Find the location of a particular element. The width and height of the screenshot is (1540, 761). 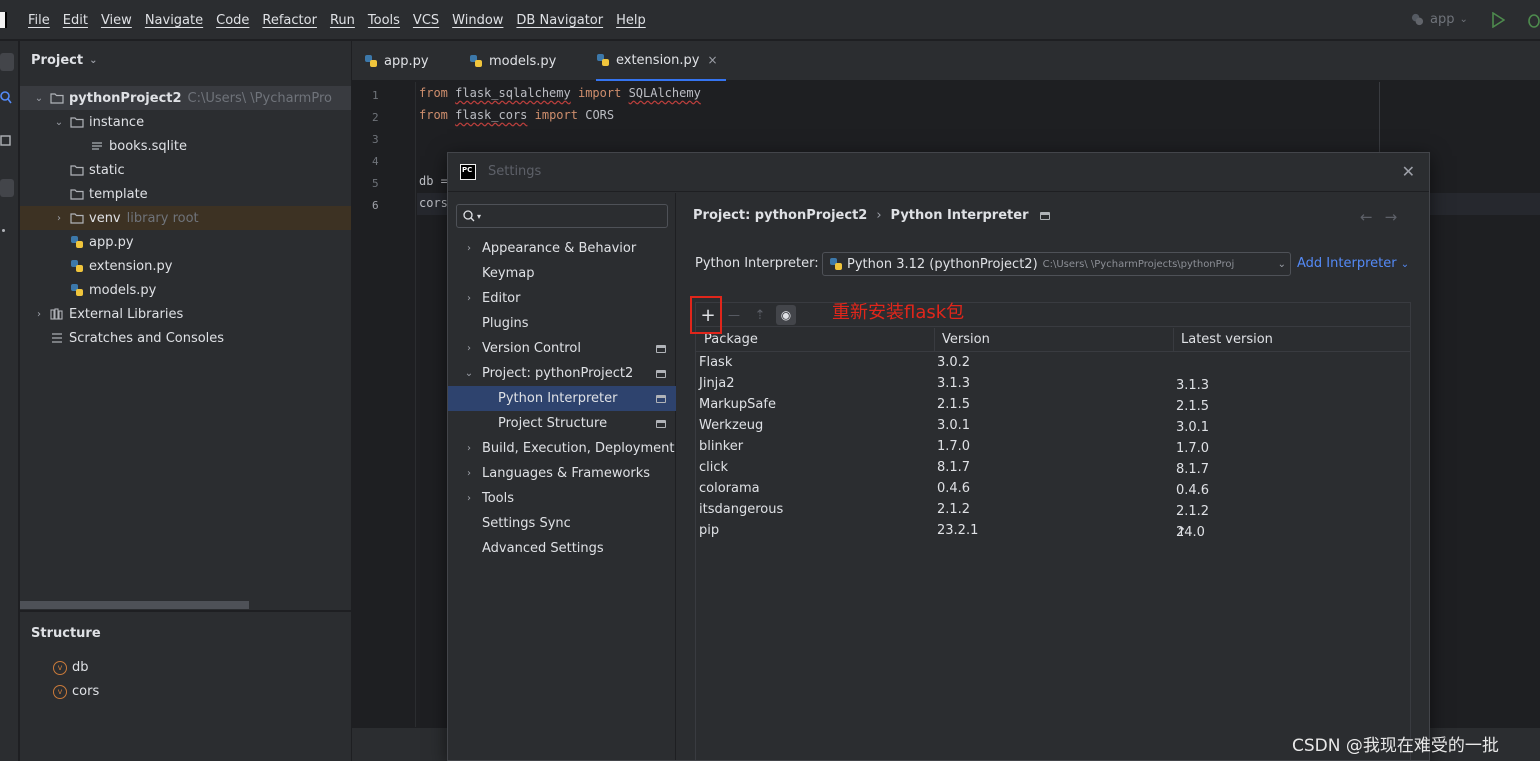

upgrade-package-button: ⇡ is located at coordinates (760, 315).